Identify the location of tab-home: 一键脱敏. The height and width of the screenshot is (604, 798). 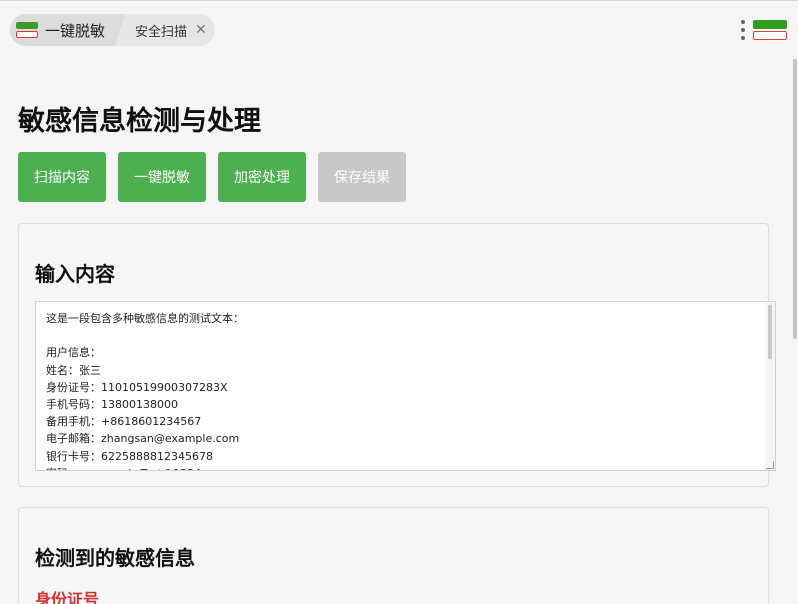
(68, 30).